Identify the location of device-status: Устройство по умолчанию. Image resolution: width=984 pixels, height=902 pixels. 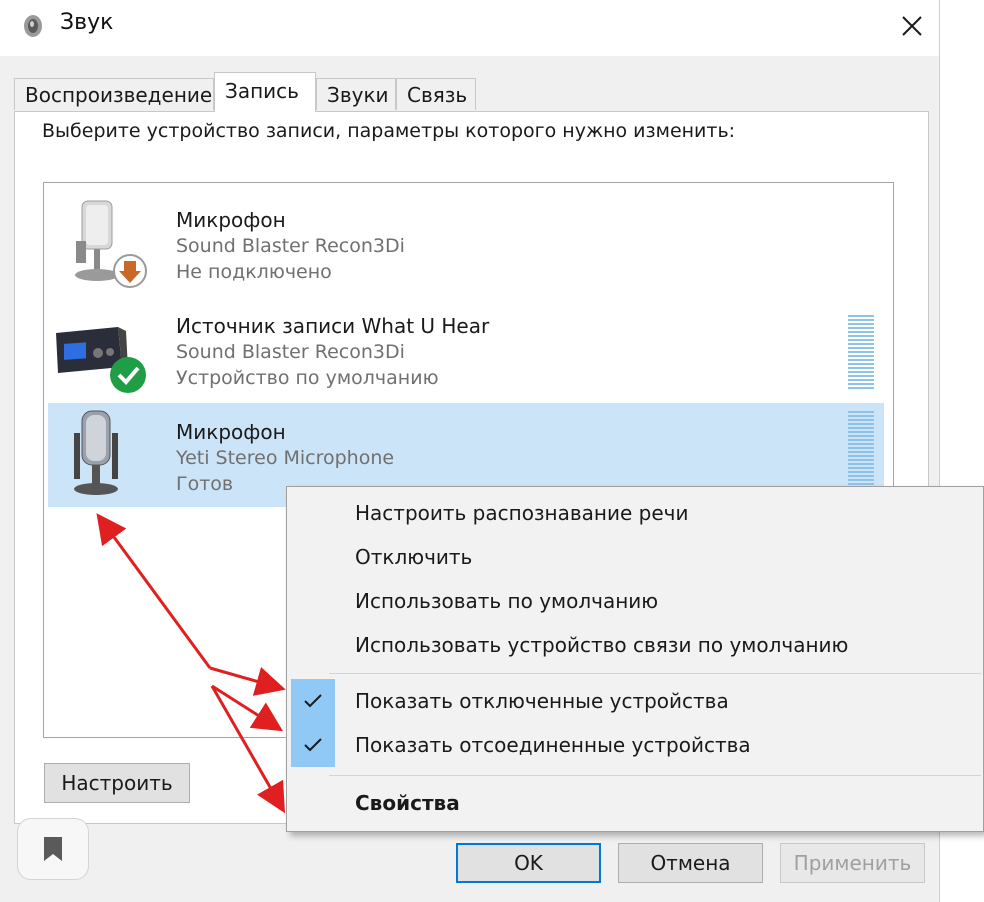
(307, 378).